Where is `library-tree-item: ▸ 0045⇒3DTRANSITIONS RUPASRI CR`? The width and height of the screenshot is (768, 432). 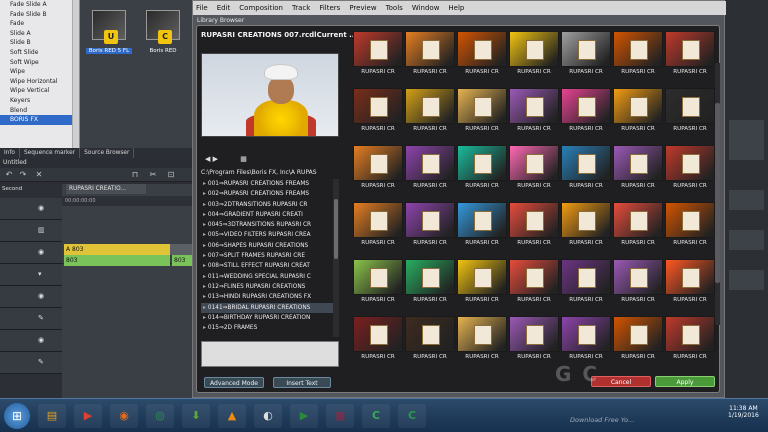 library-tree-item: ▸ 0045⇒3DTRANSITIONS RUPASRI CR is located at coordinates (270, 225).